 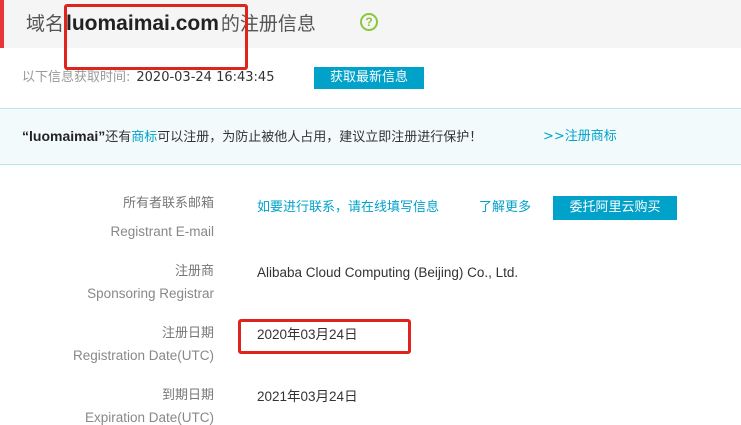 What do you see at coordinates (194, 271) in the screenshot?
I see `label-cn: 注册商` at bounding box center [194, 271].